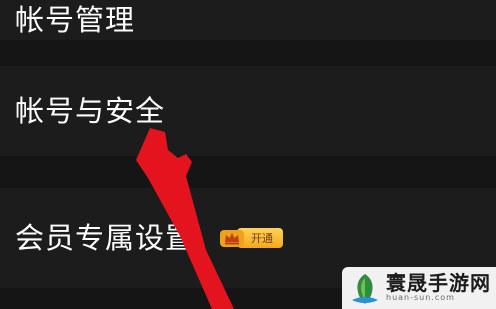 The height and width of the screenshot is (309, 496). I want to click on crown-icon, so click(232, 238).